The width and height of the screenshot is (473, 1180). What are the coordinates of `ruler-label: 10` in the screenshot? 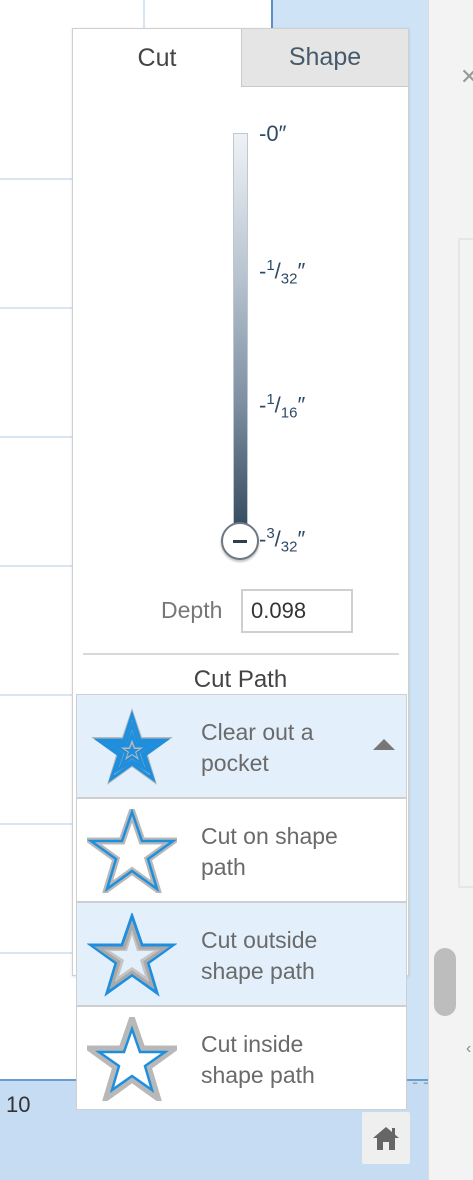 It's located at (18, 1104).